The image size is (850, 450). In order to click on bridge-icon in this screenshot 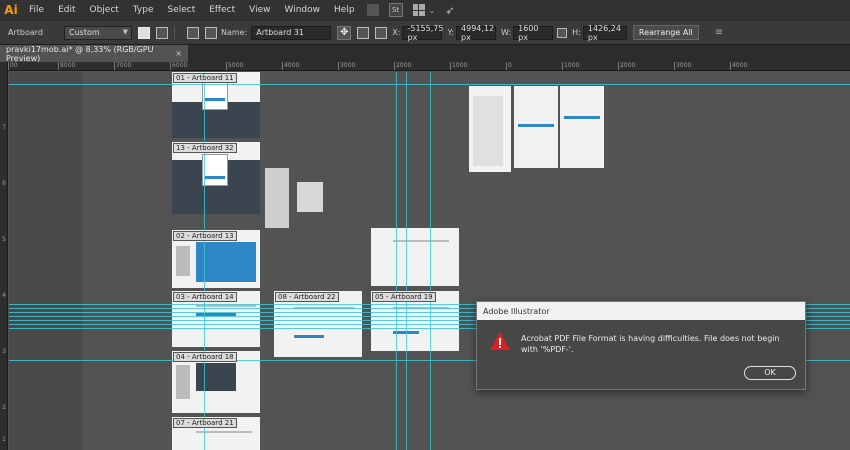, I will do `click(372, 10)`.